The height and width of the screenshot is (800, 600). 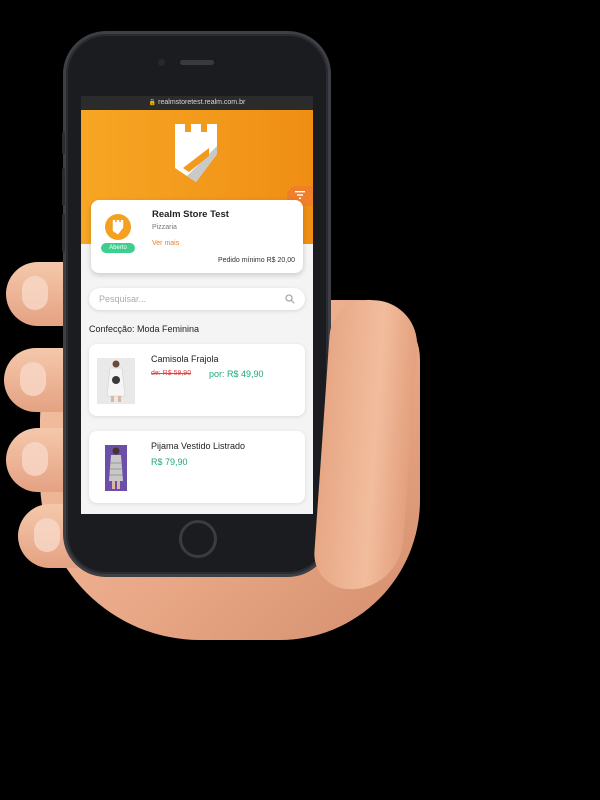 What do you see at coordinates (290, 299) in the screenshot?
I see `search-icon` at bounding box center [290, 299].